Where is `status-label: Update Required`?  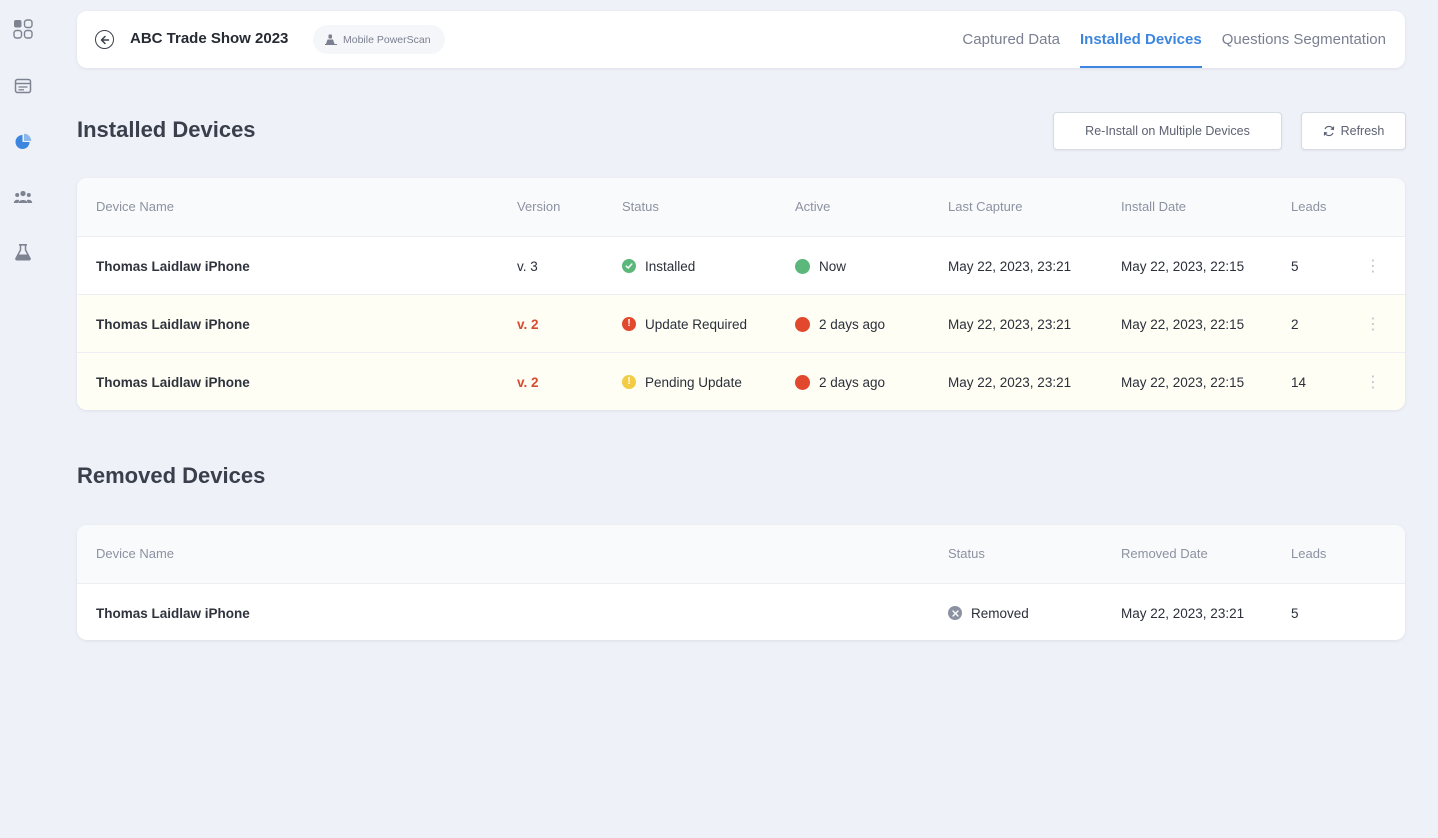
status-label: Update Required is located at coordinates (696, 324).